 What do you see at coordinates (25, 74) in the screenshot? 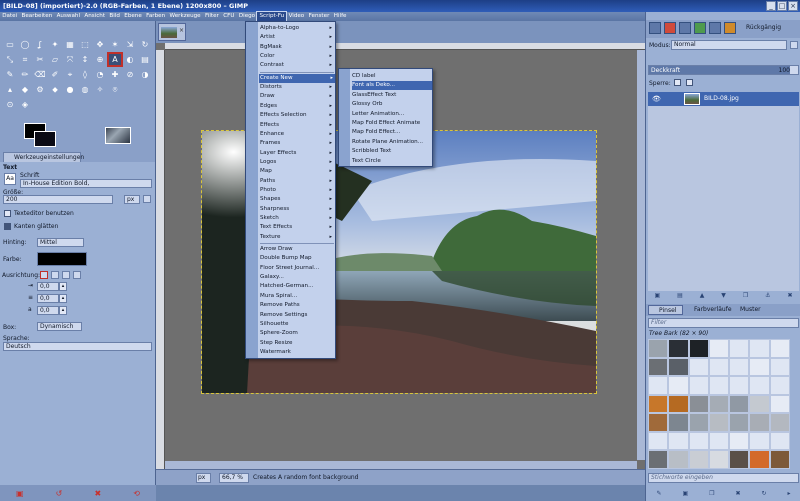
I see `blend-tool-icon: ✏` at bounding box center [25, 74].